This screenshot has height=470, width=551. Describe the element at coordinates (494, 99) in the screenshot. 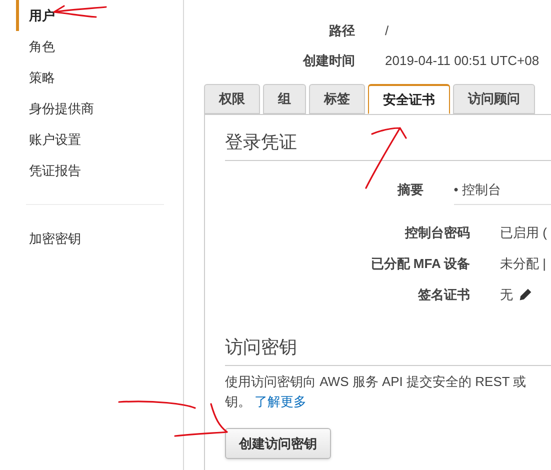

I see `tab: 访问顾问` at that location.